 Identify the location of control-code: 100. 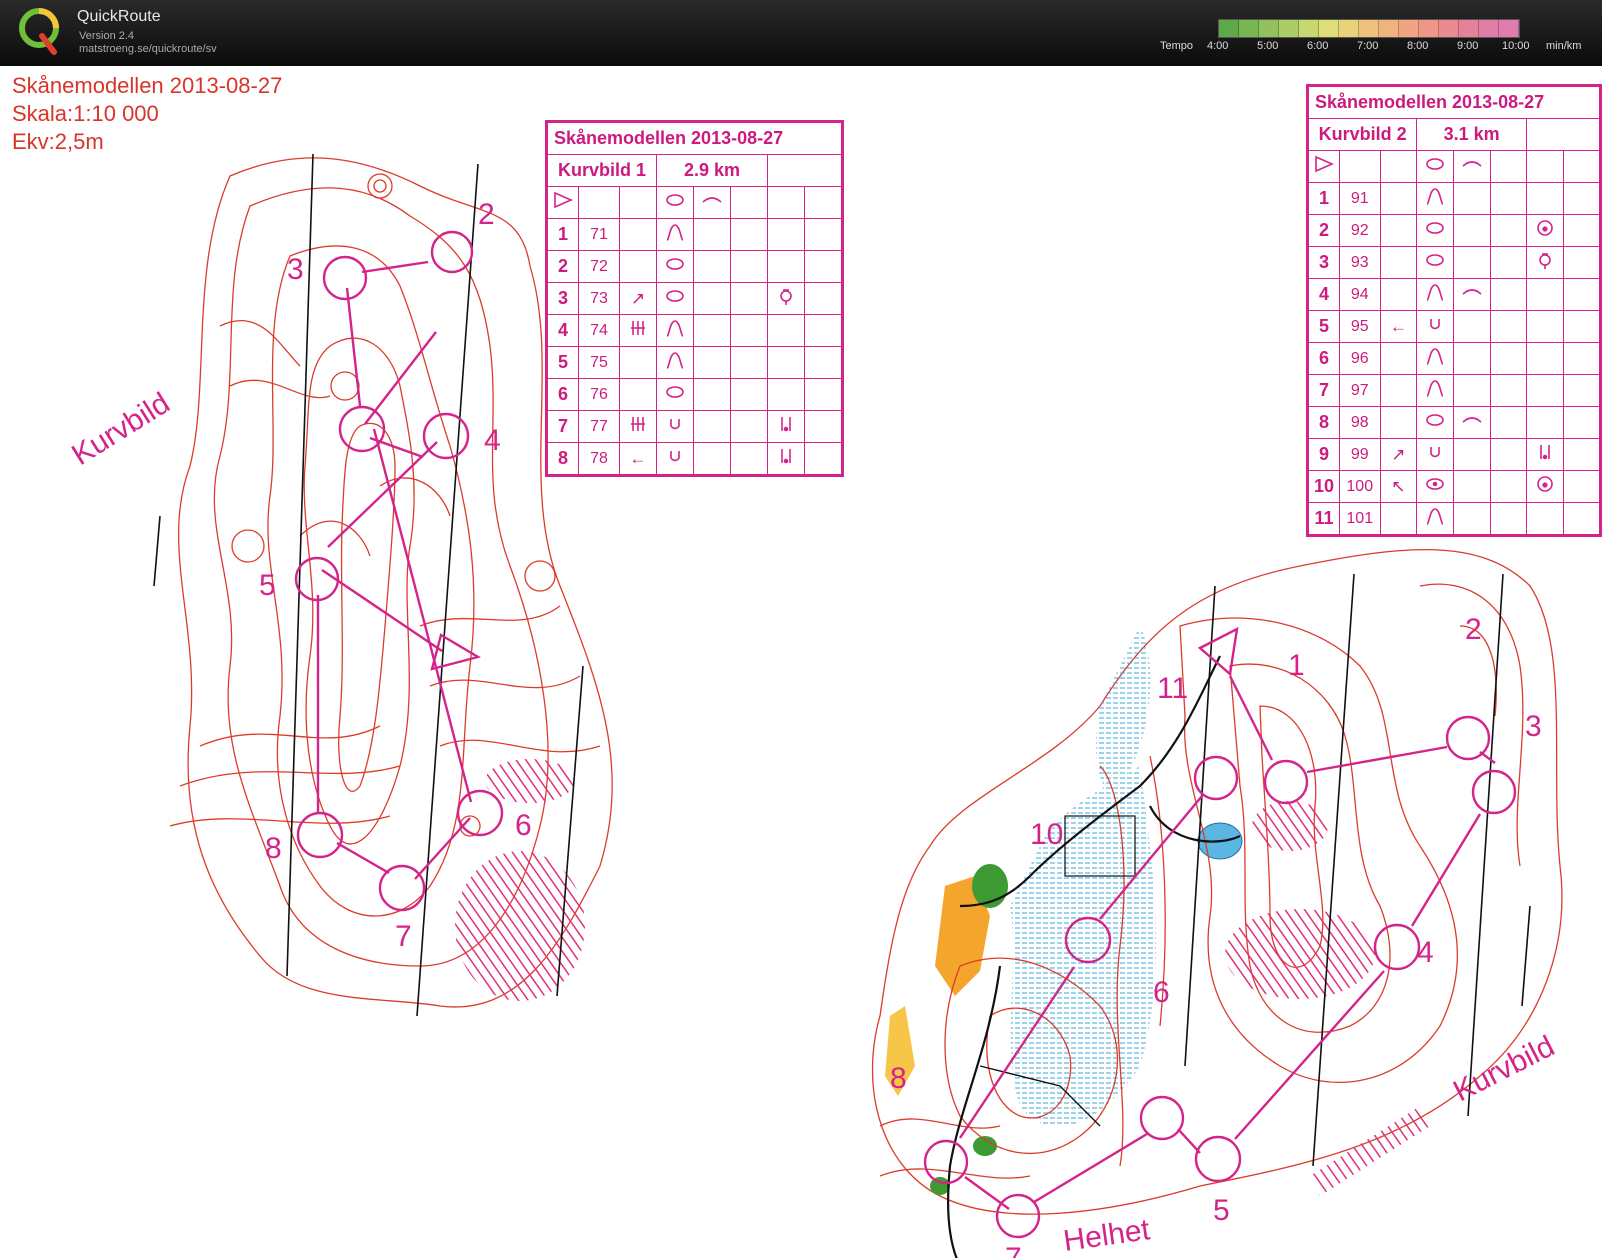
(1359, 486).